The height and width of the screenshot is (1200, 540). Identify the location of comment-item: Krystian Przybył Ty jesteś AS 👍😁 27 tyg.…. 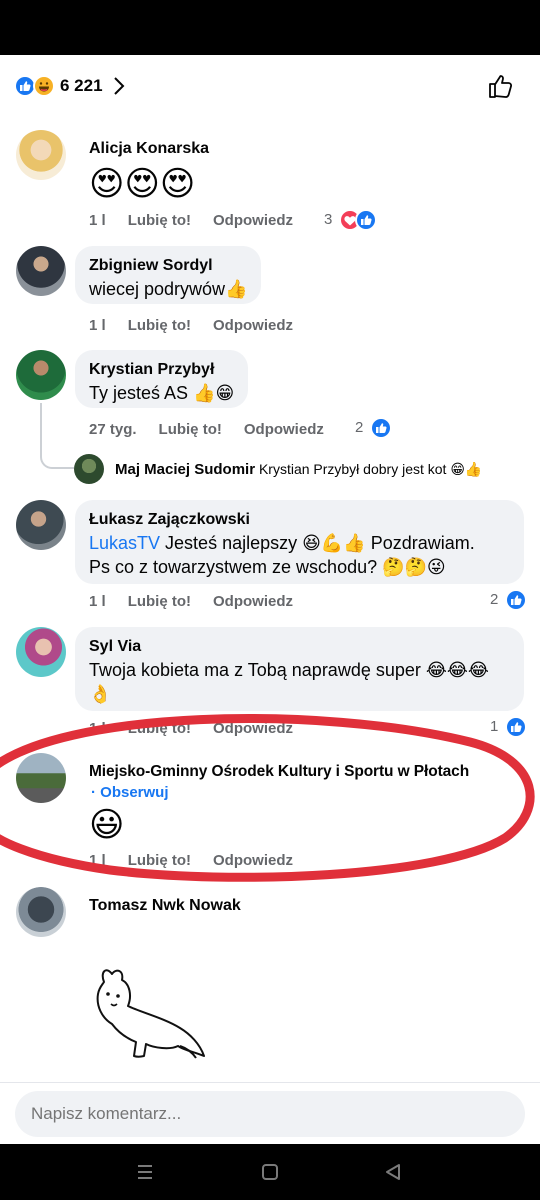
(270, 395).